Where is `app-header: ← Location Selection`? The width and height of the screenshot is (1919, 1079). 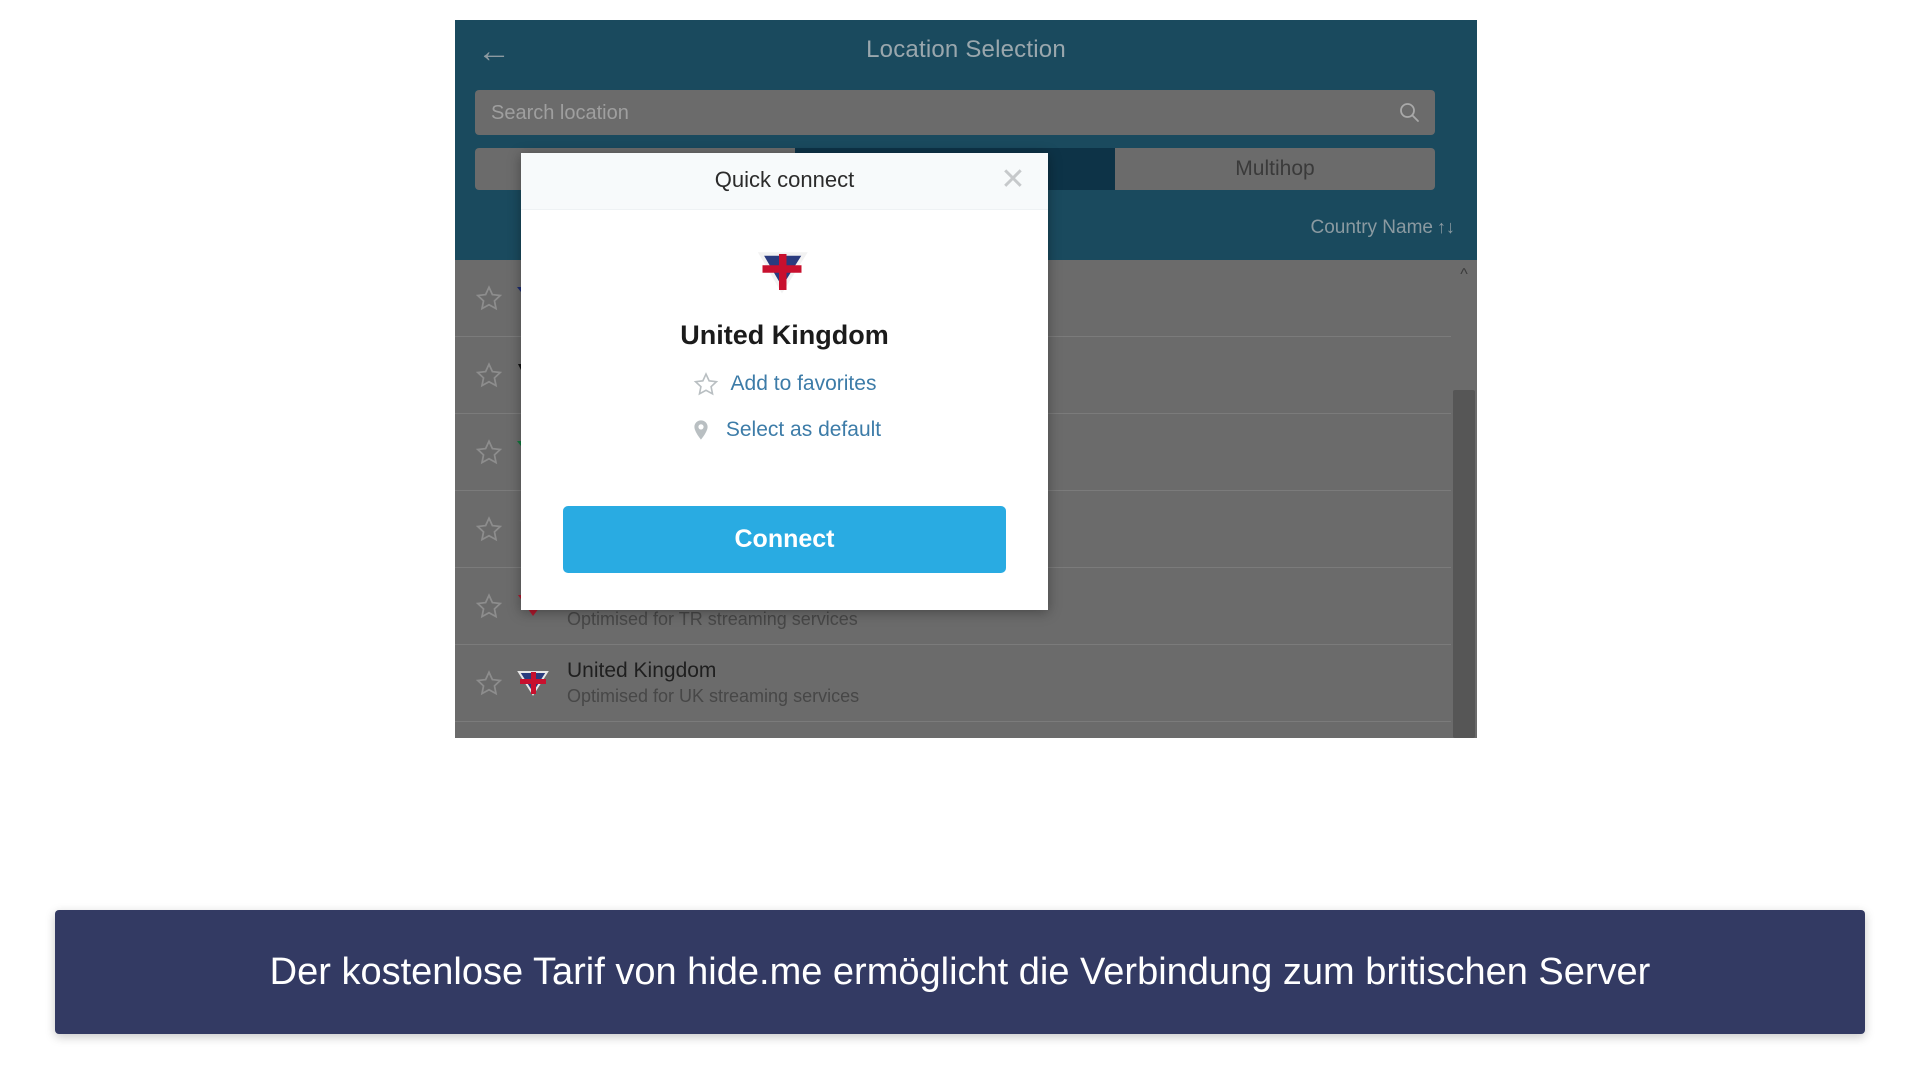
app-header: ← Location Selection is located at coordinates (966, 51).